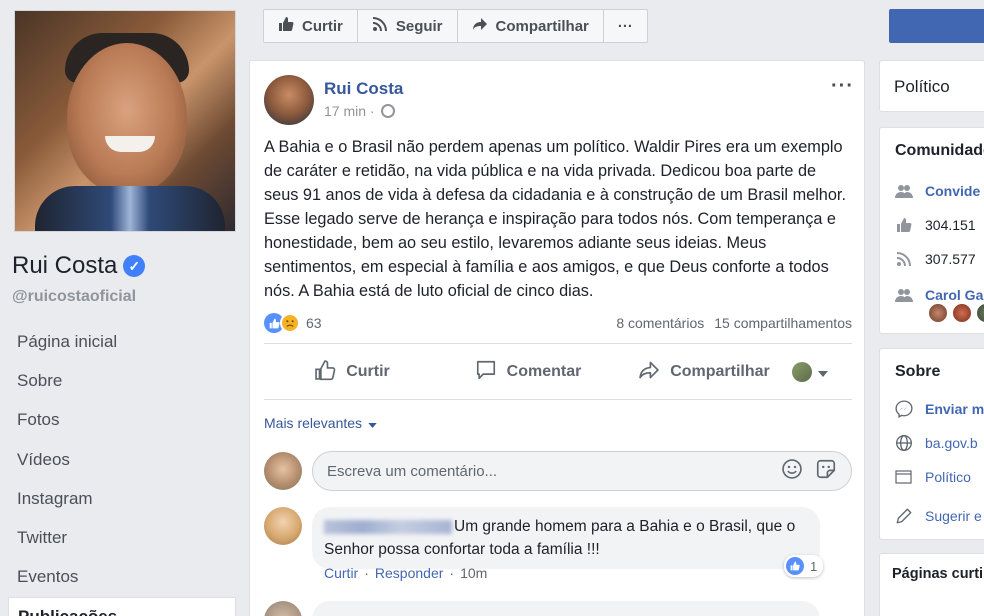  Describe the element at coordinates (814, 566) in the screenshot. I see `comment-like-count: 1` at that location.